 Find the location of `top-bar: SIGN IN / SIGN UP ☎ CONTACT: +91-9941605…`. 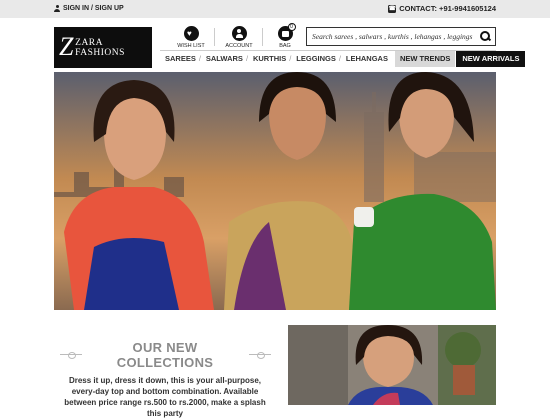

top-bar: SIGN IN / SIGN UP ☎ CONTACT: +91-9941605… is located at coordinates (275, 9).